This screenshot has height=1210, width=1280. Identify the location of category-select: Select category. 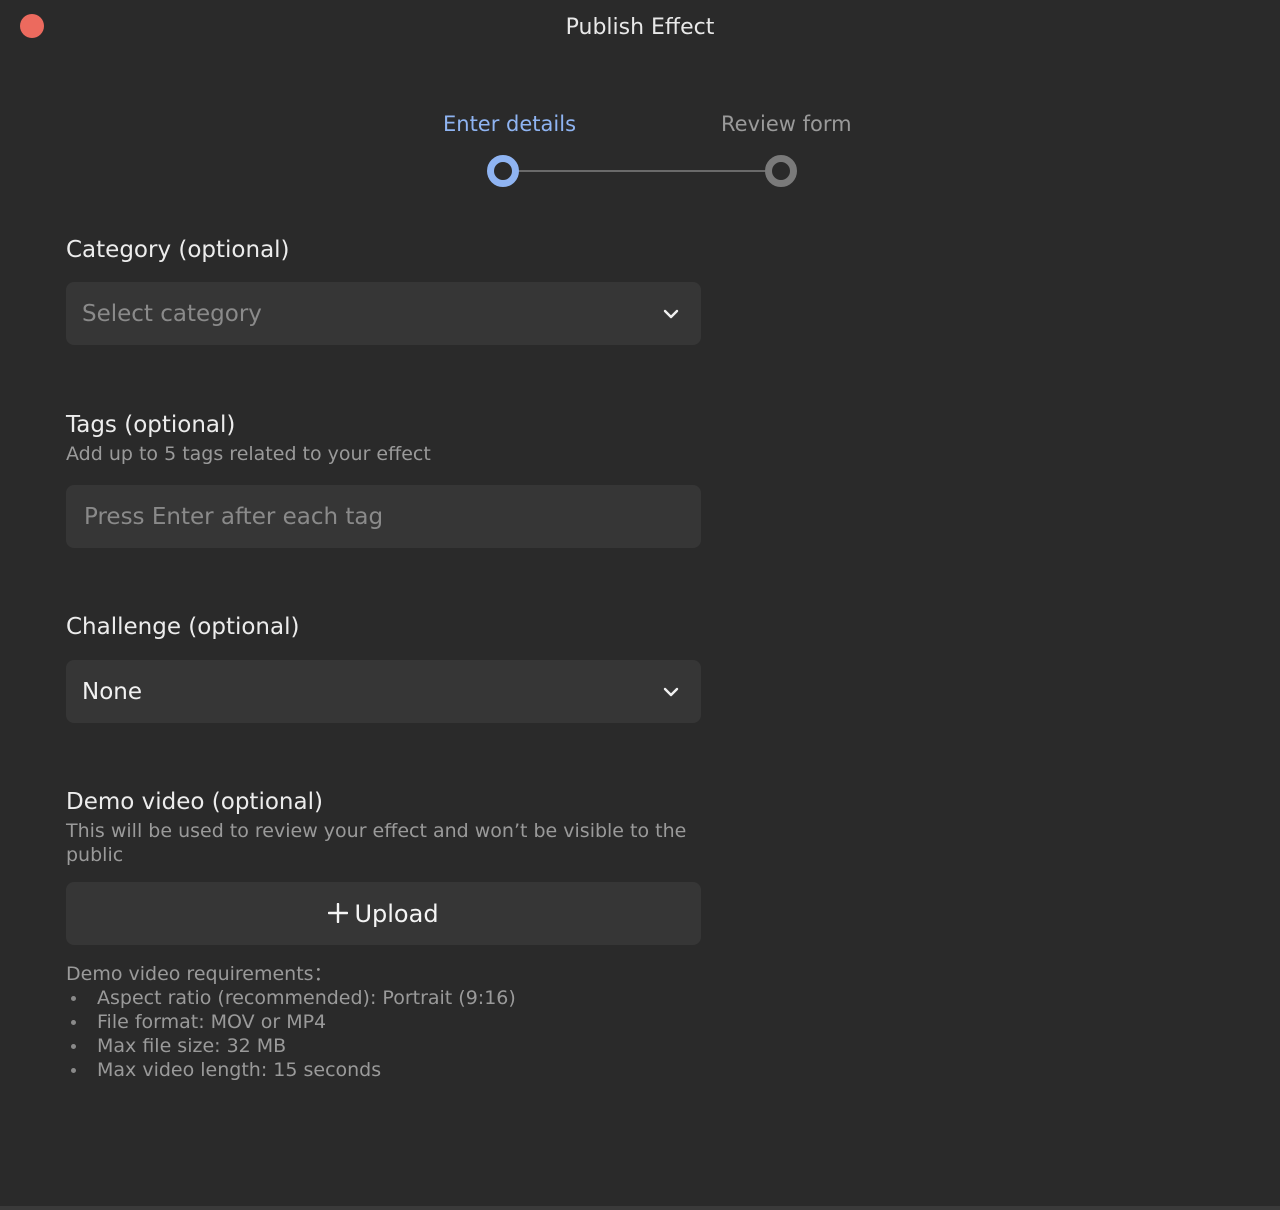
(383, 313).